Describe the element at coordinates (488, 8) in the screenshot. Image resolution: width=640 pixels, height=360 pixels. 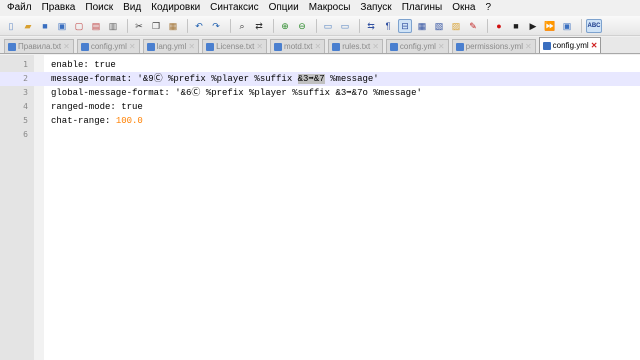
I see `menu-item-11: ?` at that location.